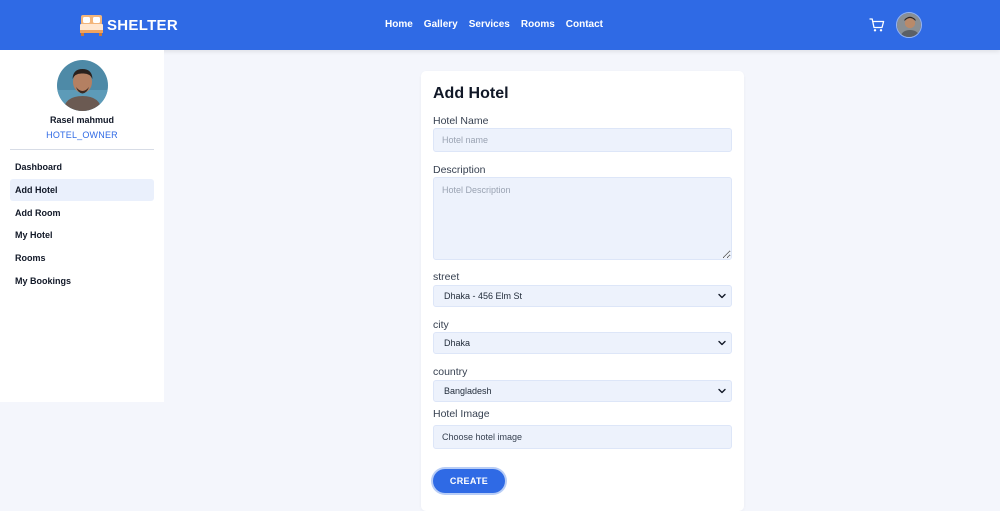 The width and height of the screenshot is (1000, 511). I want to click on city-select: Dhaka, so click(582, 343).